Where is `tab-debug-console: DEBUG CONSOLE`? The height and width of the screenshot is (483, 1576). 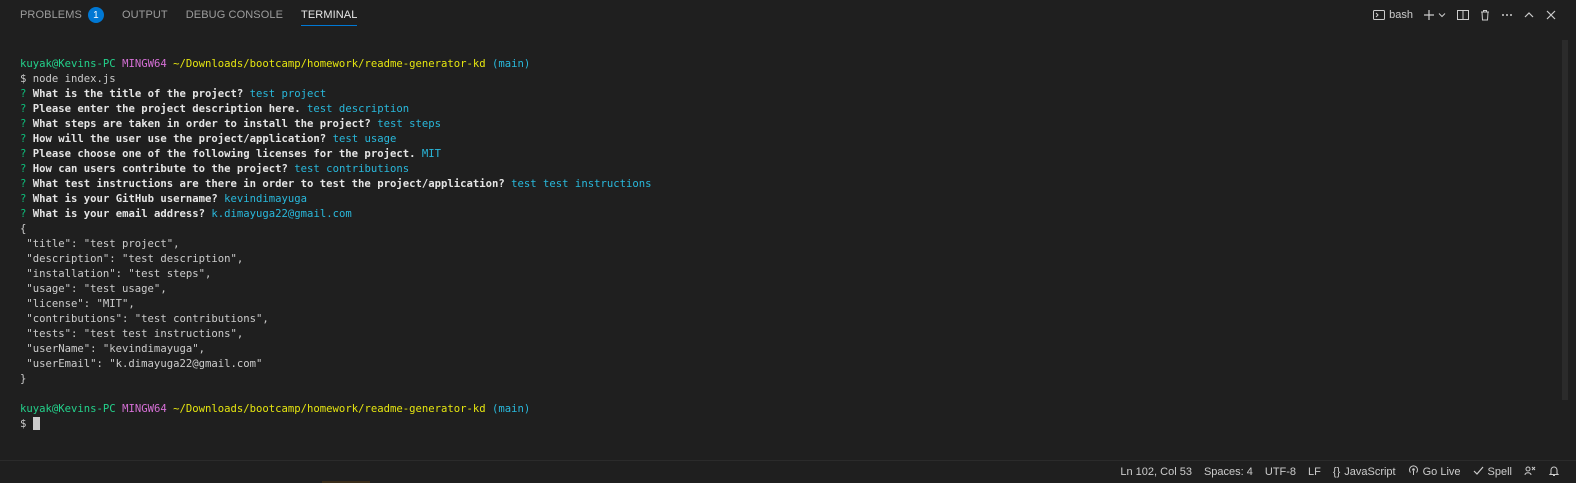
tab-debug-console: DEBUG CONSOLE is located at coordinates (234, 15).